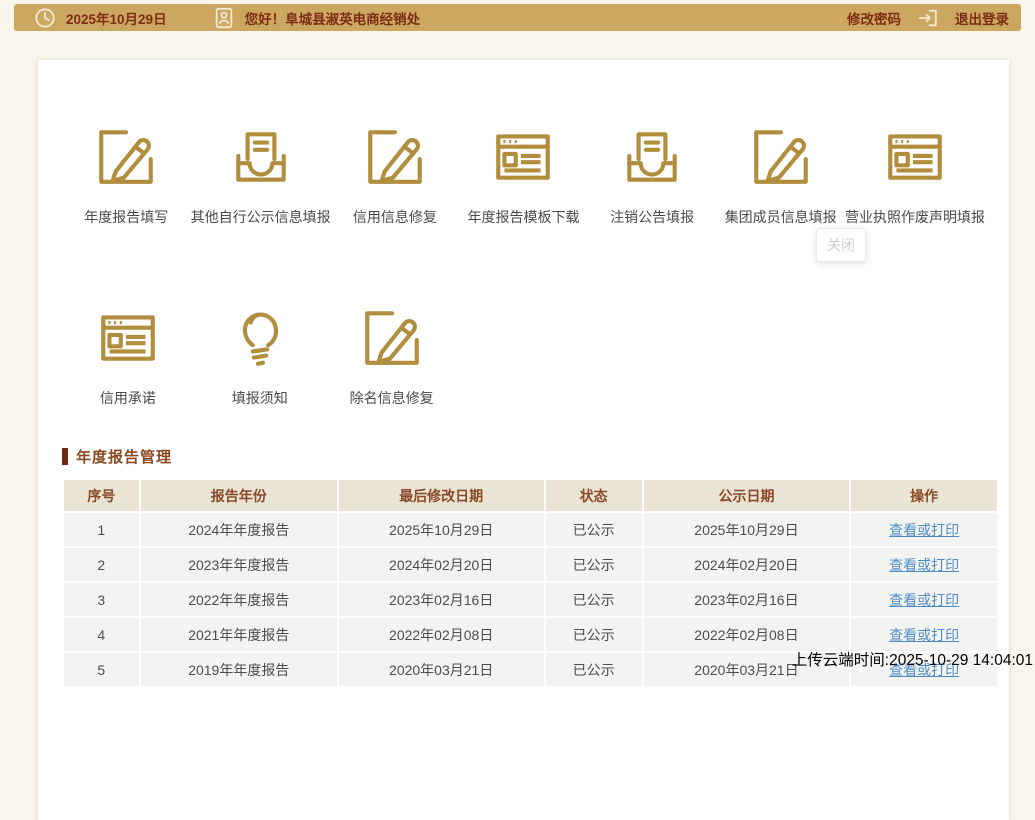  Describe the element at coordinates (746, 564) in the screenshot. I see `cell-publish-date: 2024年02月20日` at that location.